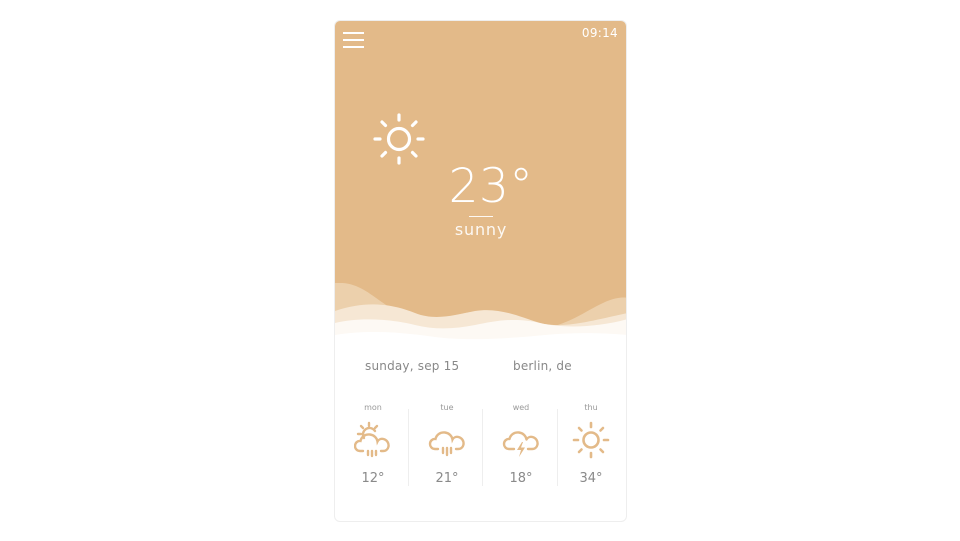  I want to click on cloud-lightning-icon, so click(520, 444).